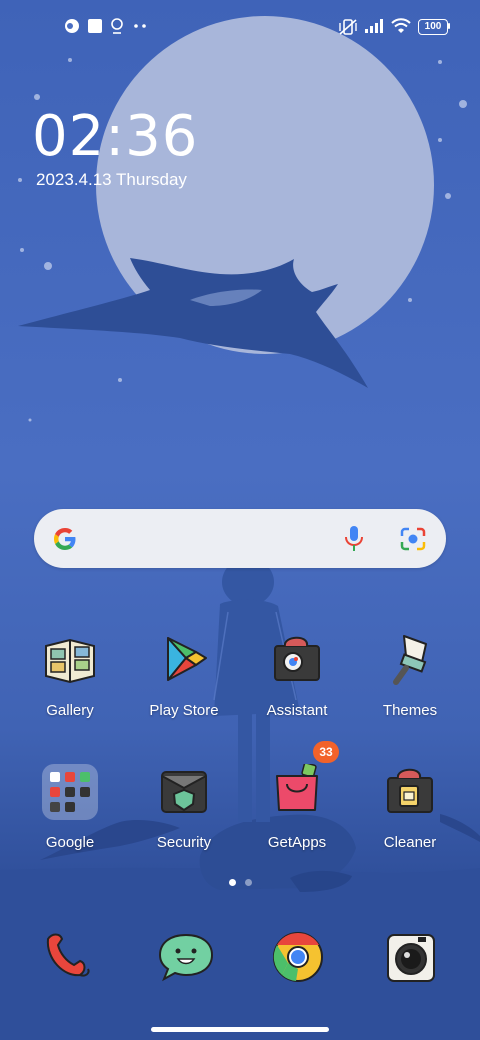 The width and height of the screenshot is (480, 1040). I want to click on clock-widget: 02:36, so click(115, 136).